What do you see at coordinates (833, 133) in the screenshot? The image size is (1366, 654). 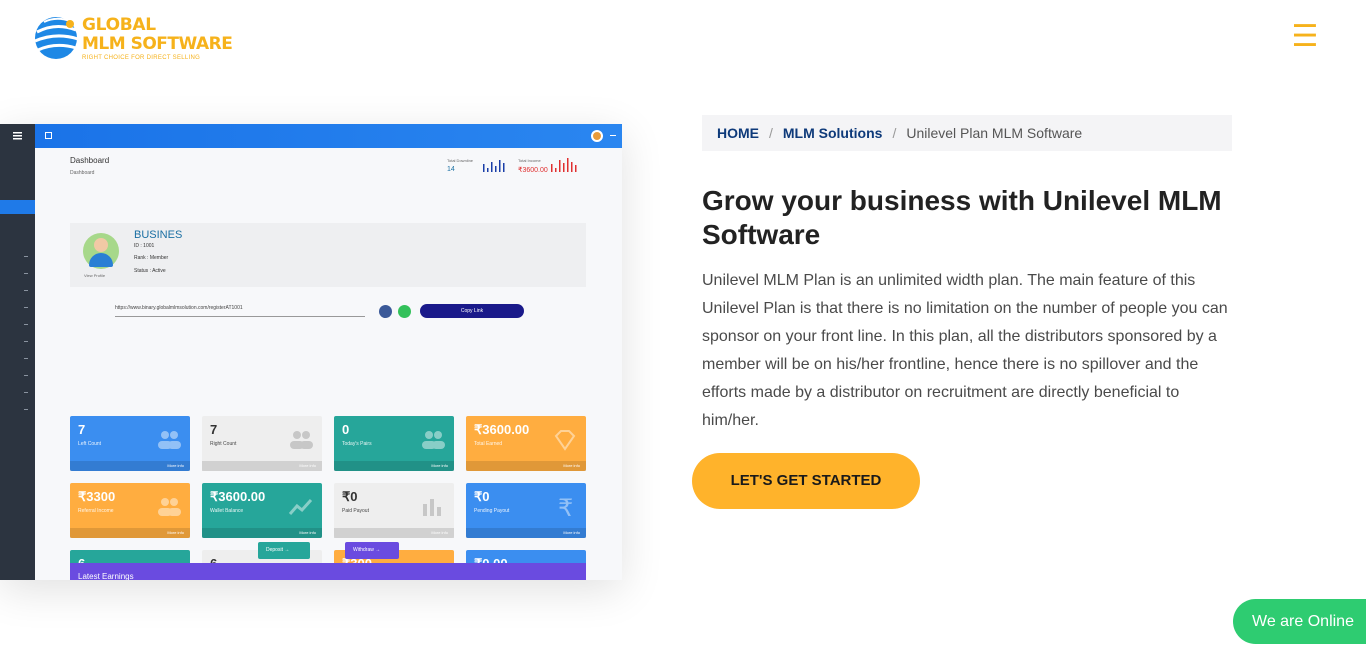 I see `breadcrumb-mlm-solutions: MLM Solutions` at bounding box center [833, 133].